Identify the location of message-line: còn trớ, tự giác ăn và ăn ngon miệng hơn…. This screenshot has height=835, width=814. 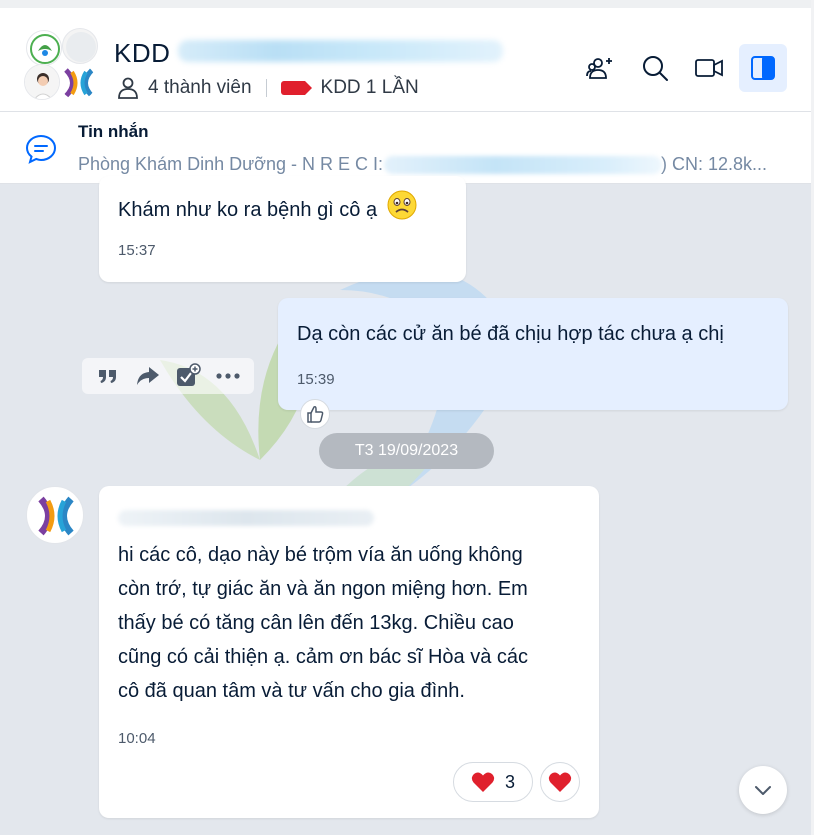
(323, 589).